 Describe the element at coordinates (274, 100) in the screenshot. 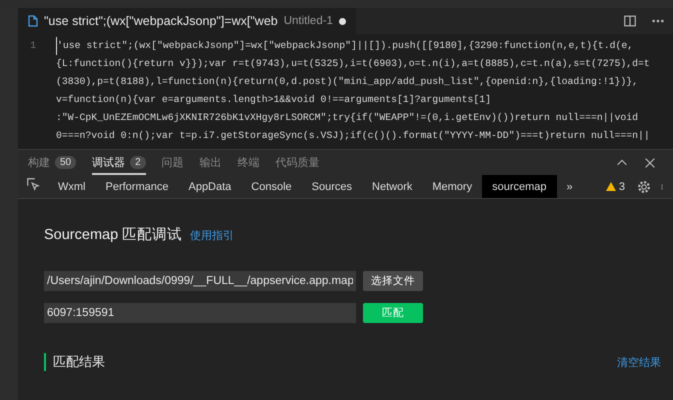

I see `code-line: v=function(n){var e=arguments.length>1&&void 0!==arguments[1]?arguments[1]` at that location.